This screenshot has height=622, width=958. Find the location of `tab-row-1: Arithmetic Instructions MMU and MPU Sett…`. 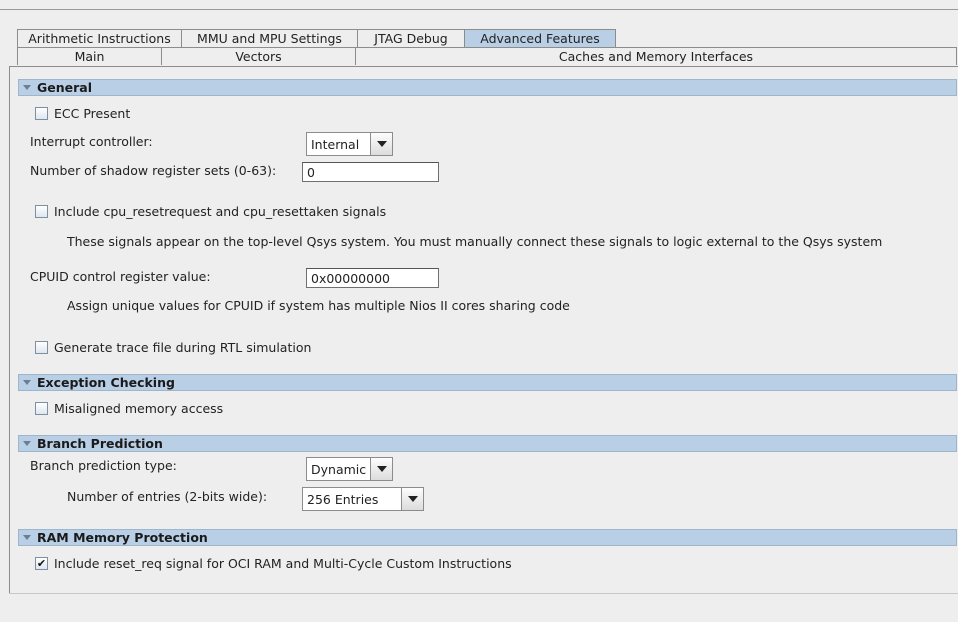

tab-row-1: Arithmetic Instructions MMU and MPU Sett… is located at coordinates (316, 38).